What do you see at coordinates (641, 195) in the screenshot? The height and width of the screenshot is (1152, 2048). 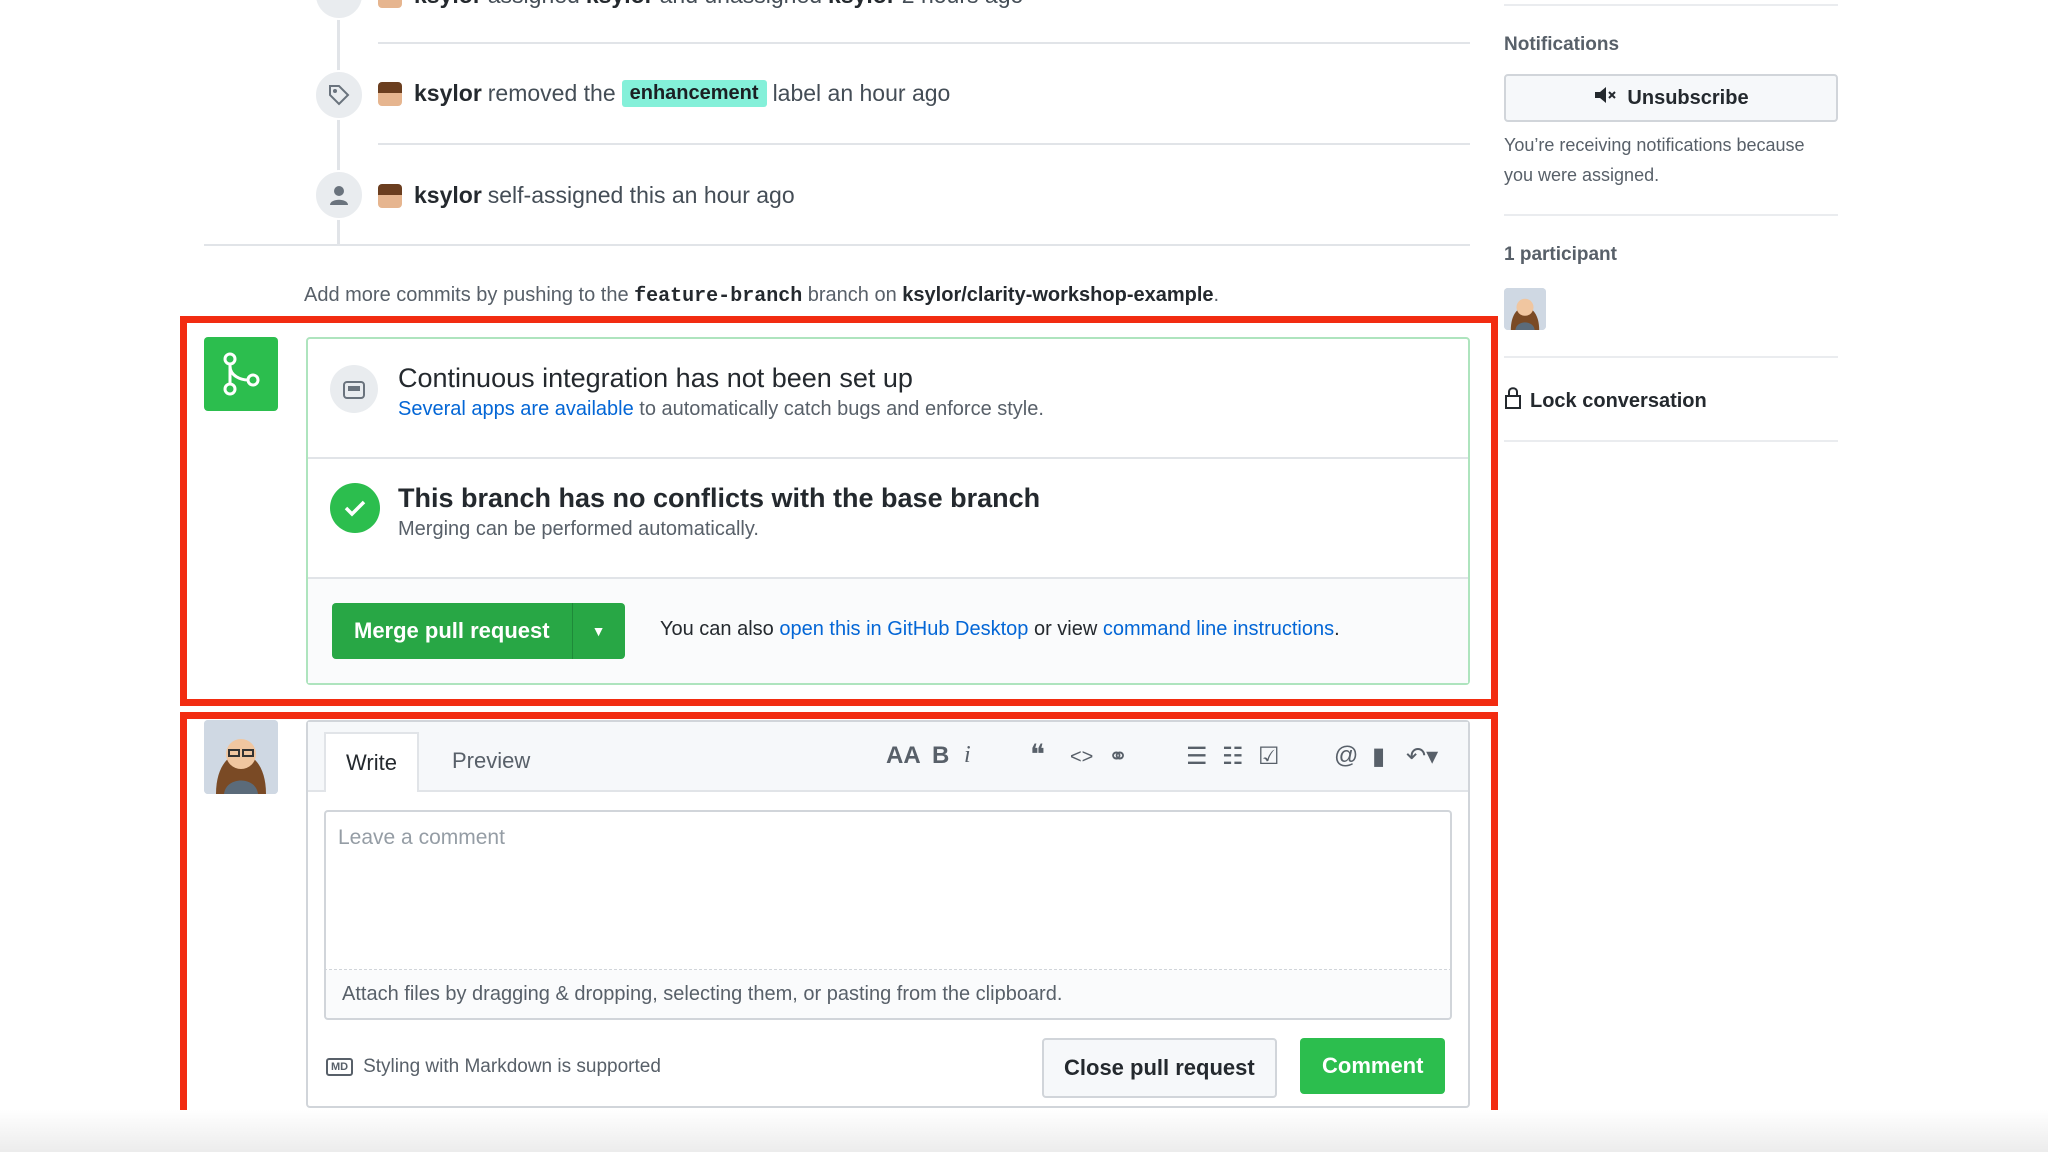 I see `event-text: self-assigned this an hour ago` at bounding box center [641, 195].